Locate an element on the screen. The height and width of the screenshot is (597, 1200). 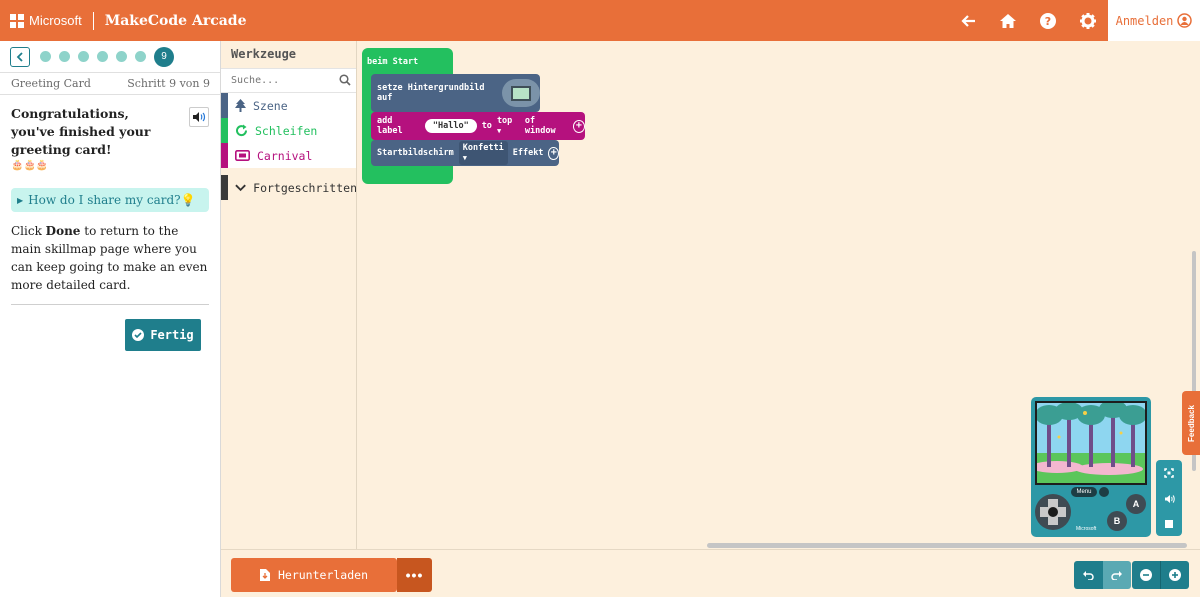
help-button: ? is located at coordinates (1048, 20).